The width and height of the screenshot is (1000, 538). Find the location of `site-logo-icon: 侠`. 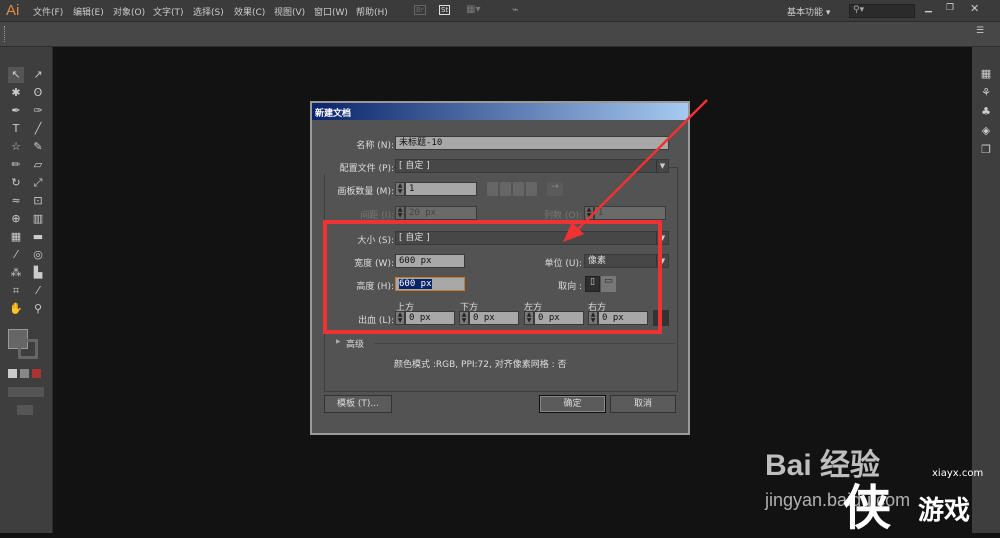

site-logo-icon: 侠 is located at coordinates (867, 508).